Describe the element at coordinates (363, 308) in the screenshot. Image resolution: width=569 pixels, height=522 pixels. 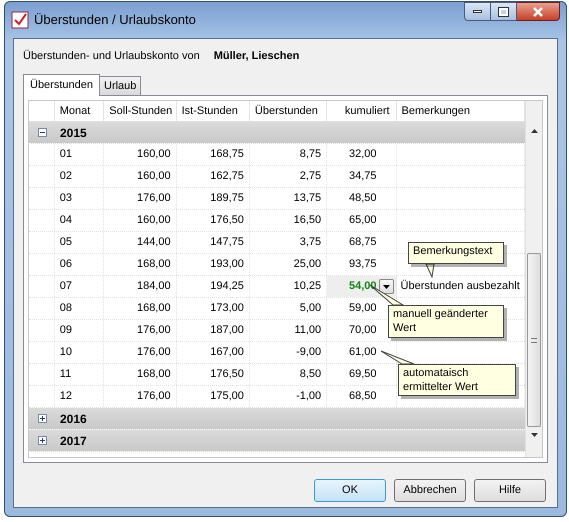
I see `table-cell-text: 59,00` at that location.